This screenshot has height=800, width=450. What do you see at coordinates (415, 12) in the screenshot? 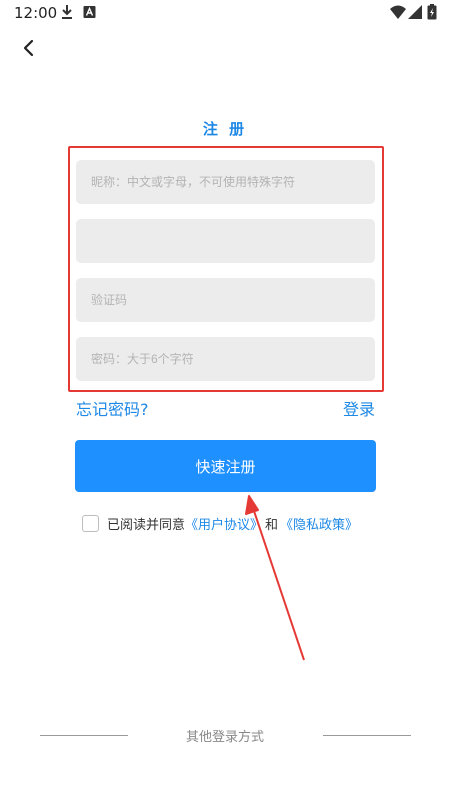
I see `signal-icon` at bounding box center [415, 12].